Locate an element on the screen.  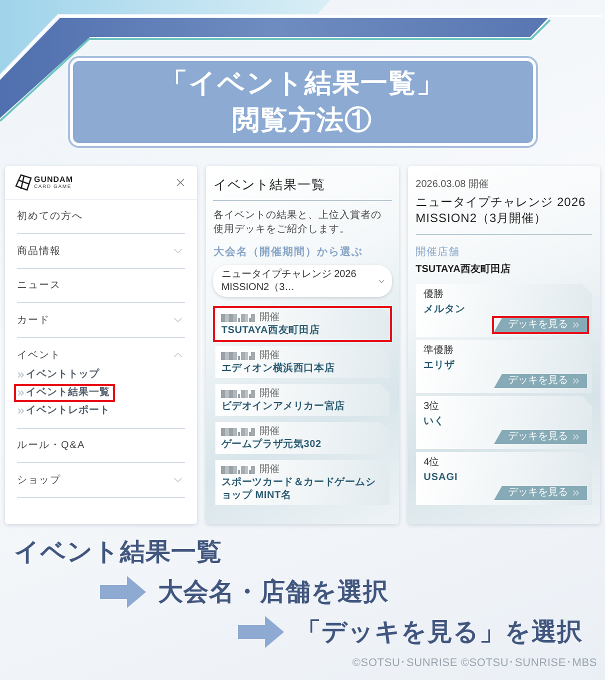
event-card: 開催 エディオン横浜西口本店 is located at coordinates (302, 362).